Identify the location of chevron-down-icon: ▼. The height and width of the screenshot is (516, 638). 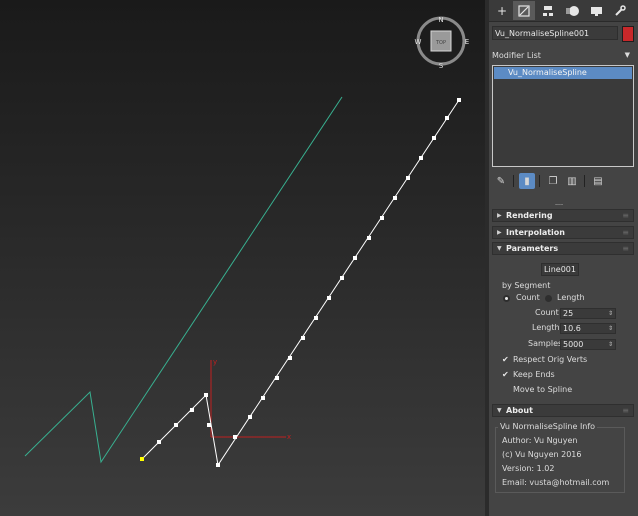
(627, 55).